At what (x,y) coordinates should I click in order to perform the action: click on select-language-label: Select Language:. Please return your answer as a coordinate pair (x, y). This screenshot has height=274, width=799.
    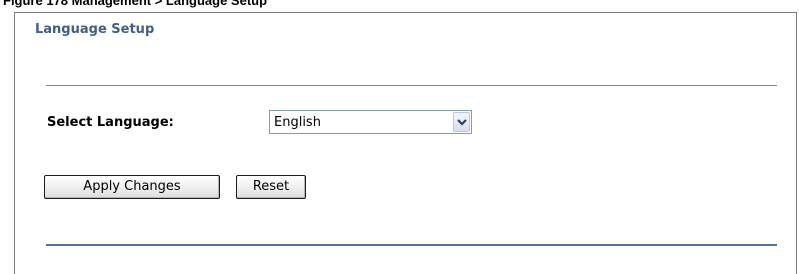
    Looking at the image, I should click on (110, 122).